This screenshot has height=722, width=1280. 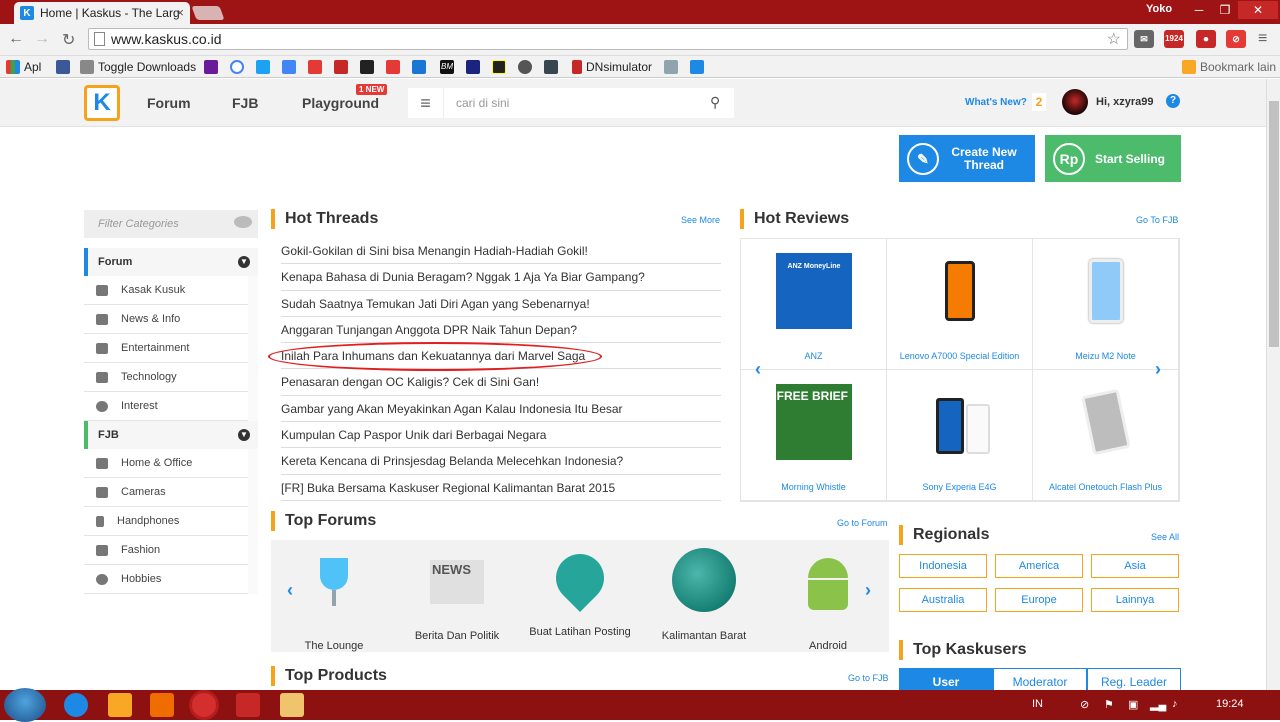 I want to click on notification-count: 2, so click(x=1039, y=102).